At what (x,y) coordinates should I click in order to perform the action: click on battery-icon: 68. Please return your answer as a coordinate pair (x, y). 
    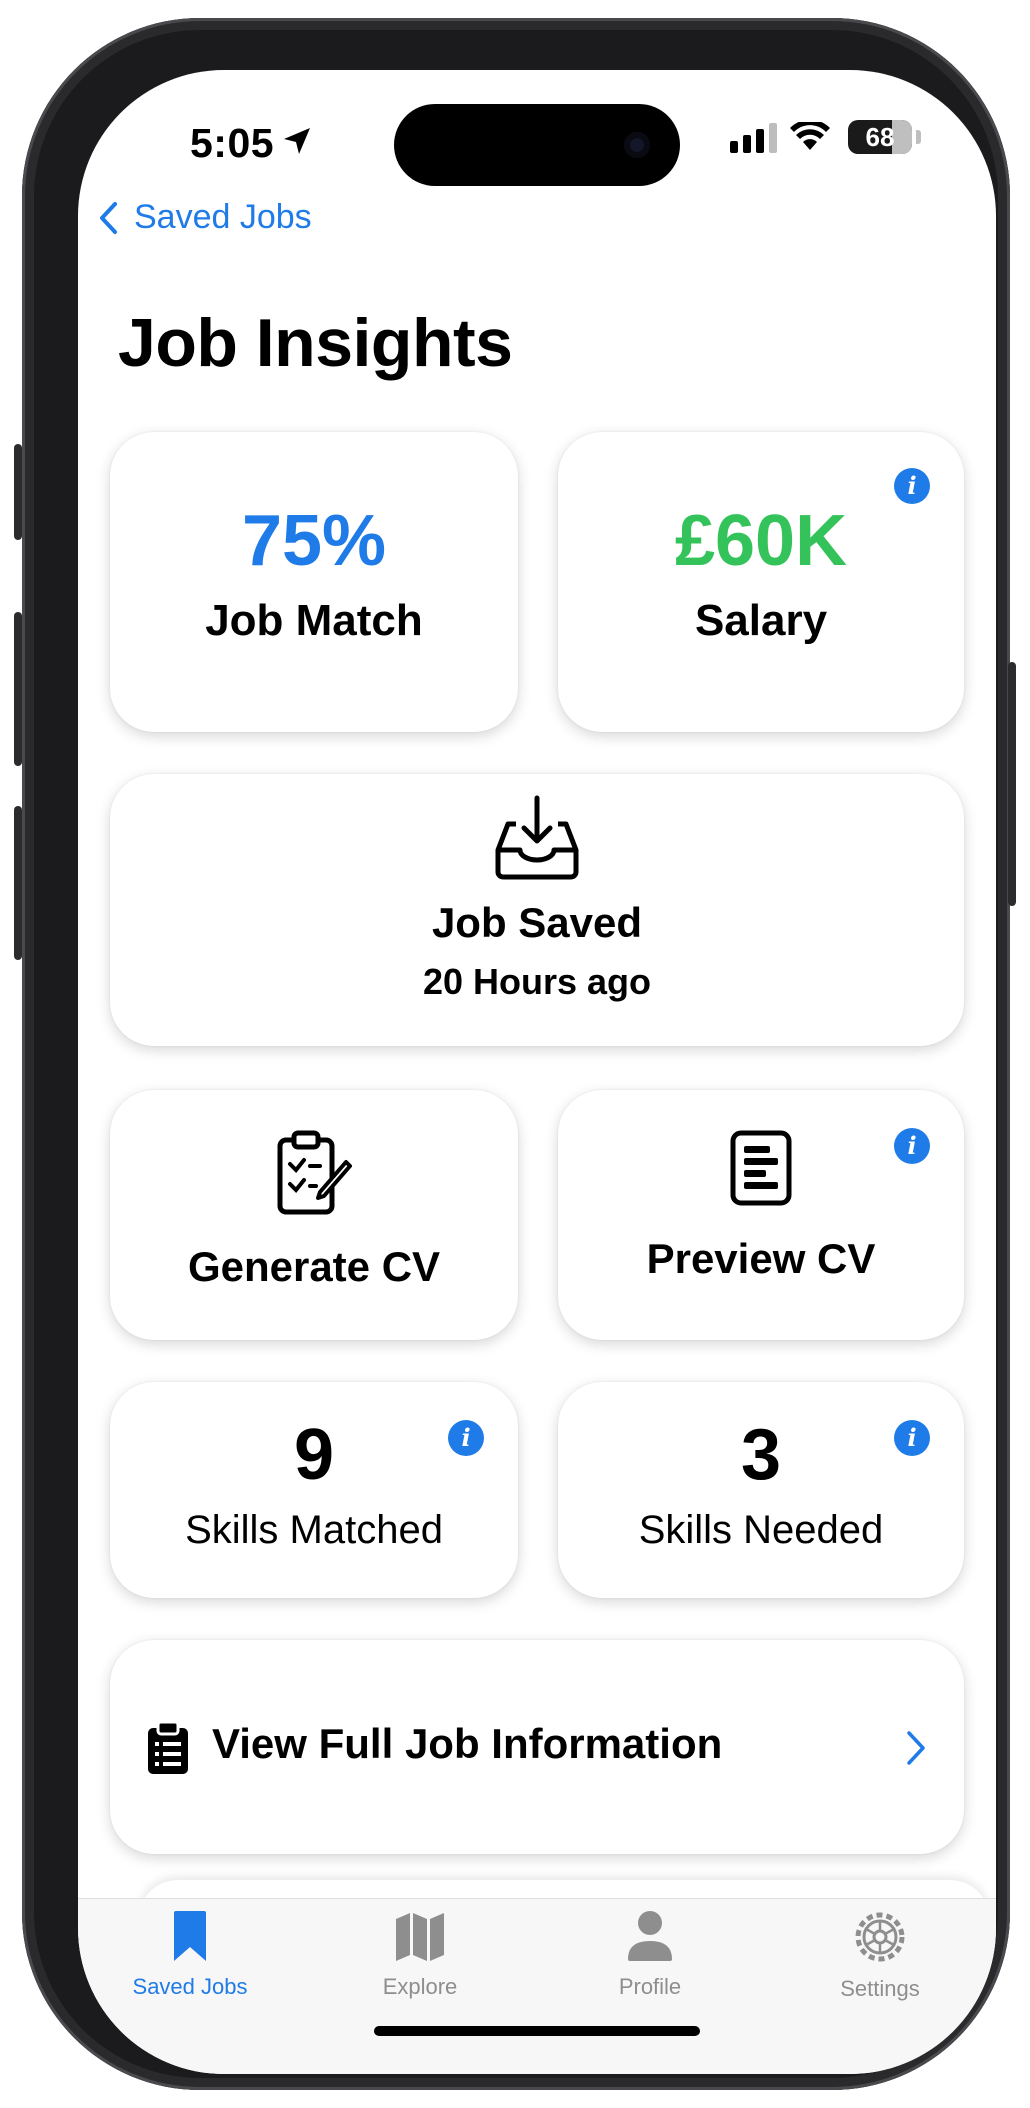
    Looking at the image, I should click on (880, 137).